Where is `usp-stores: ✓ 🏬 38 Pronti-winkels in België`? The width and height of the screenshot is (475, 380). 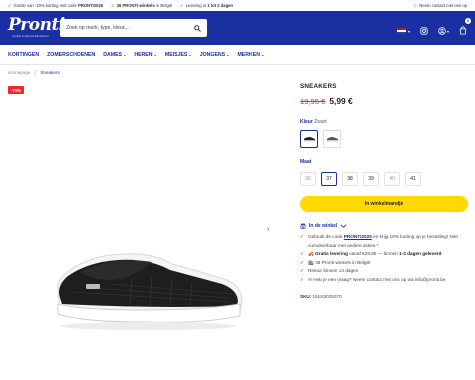 usp-stores: ✓ 🏬 38 Pronti-winkels in België is located at coordinates (384, 263).